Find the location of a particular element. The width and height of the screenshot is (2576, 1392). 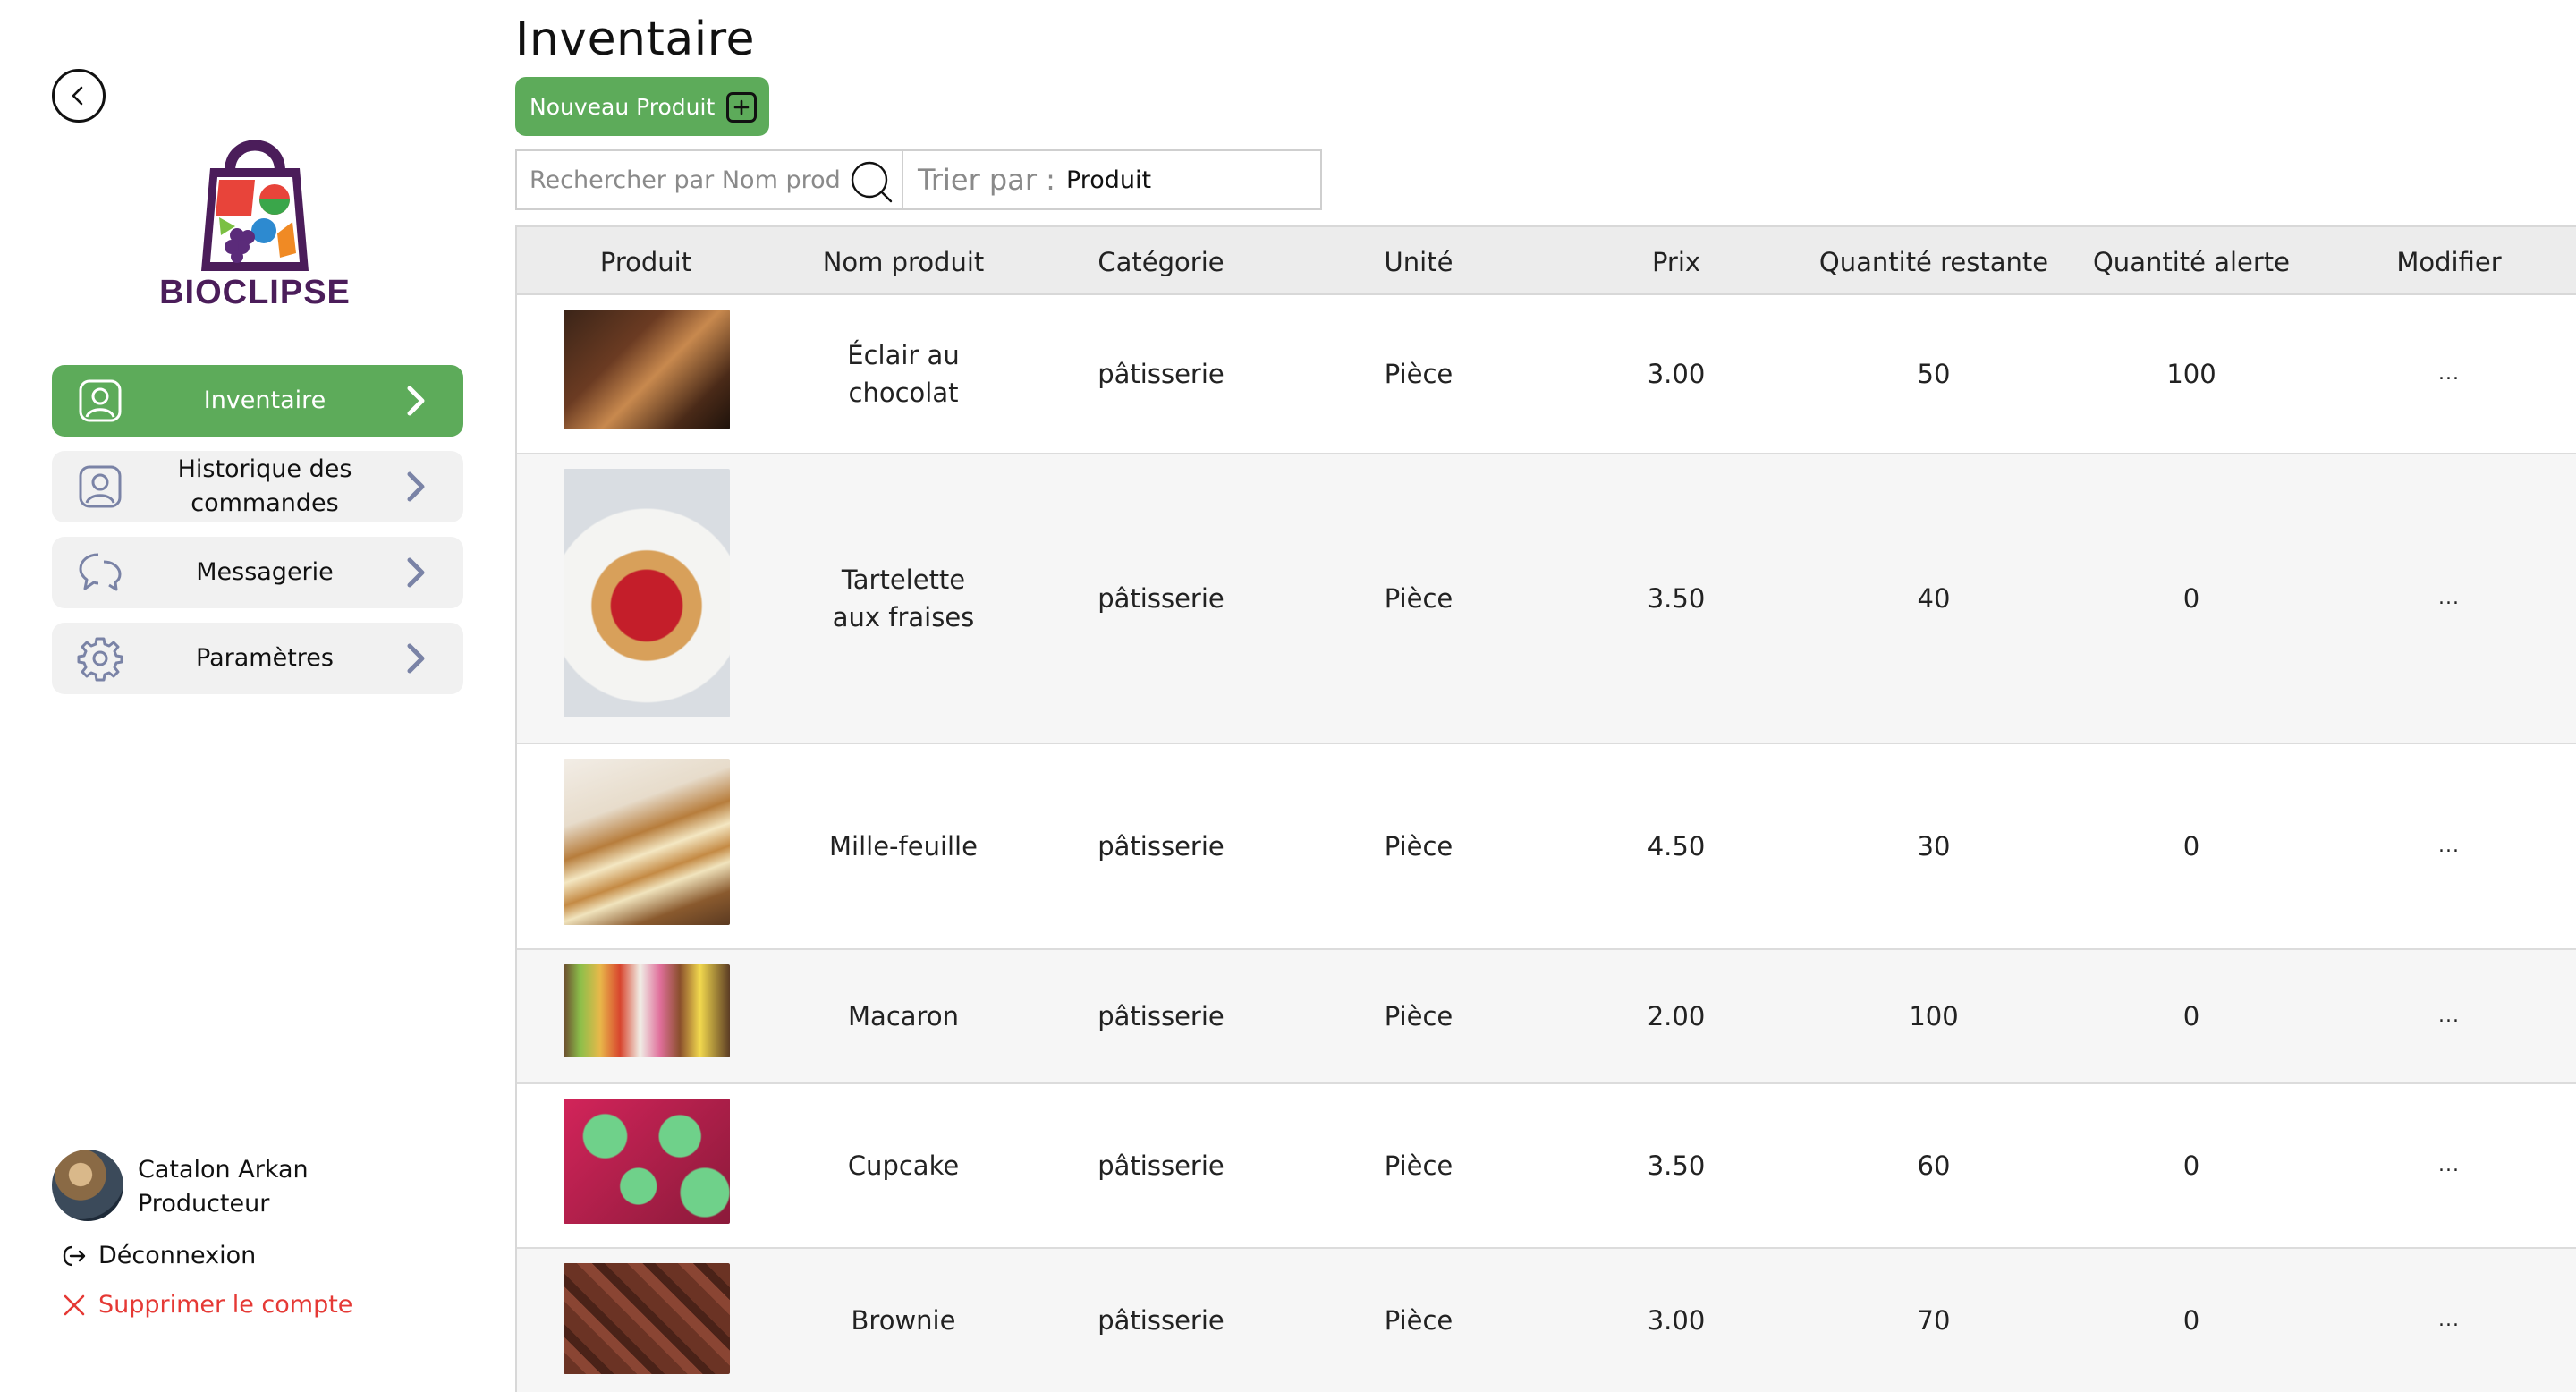

search-sort-bar: Trier par : Produit is located at coordinates (918, 179).